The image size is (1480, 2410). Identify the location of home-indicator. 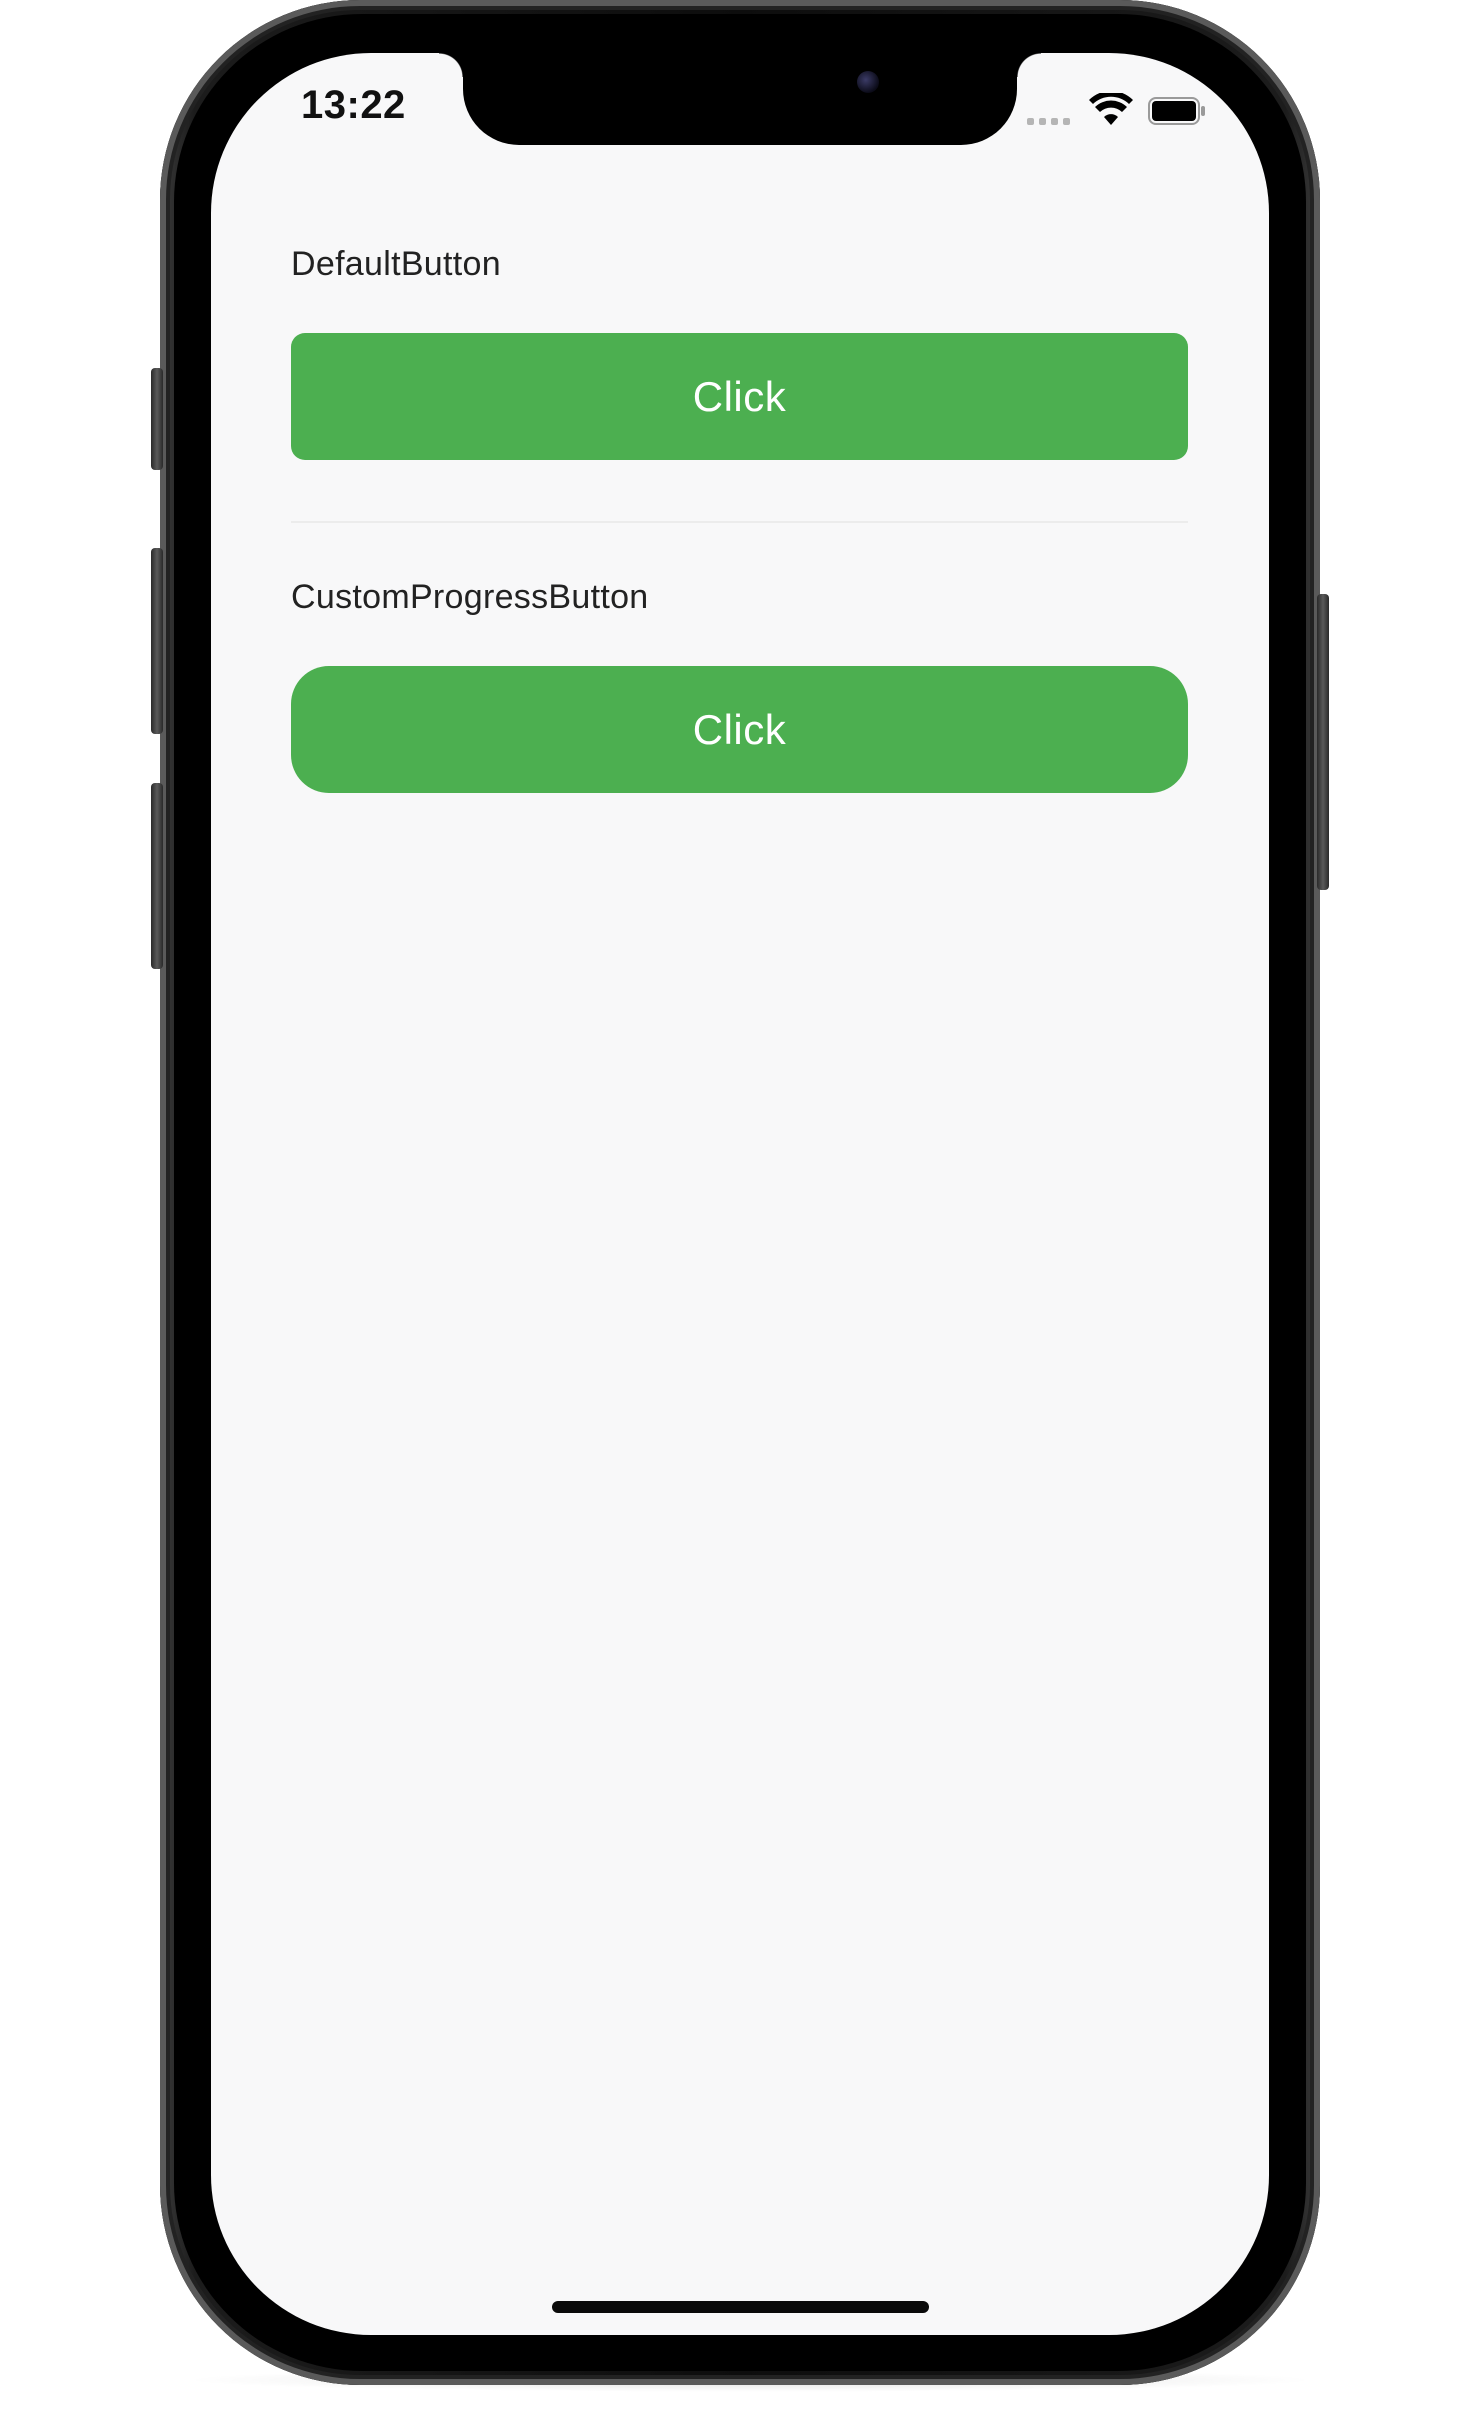
(740, 2307).